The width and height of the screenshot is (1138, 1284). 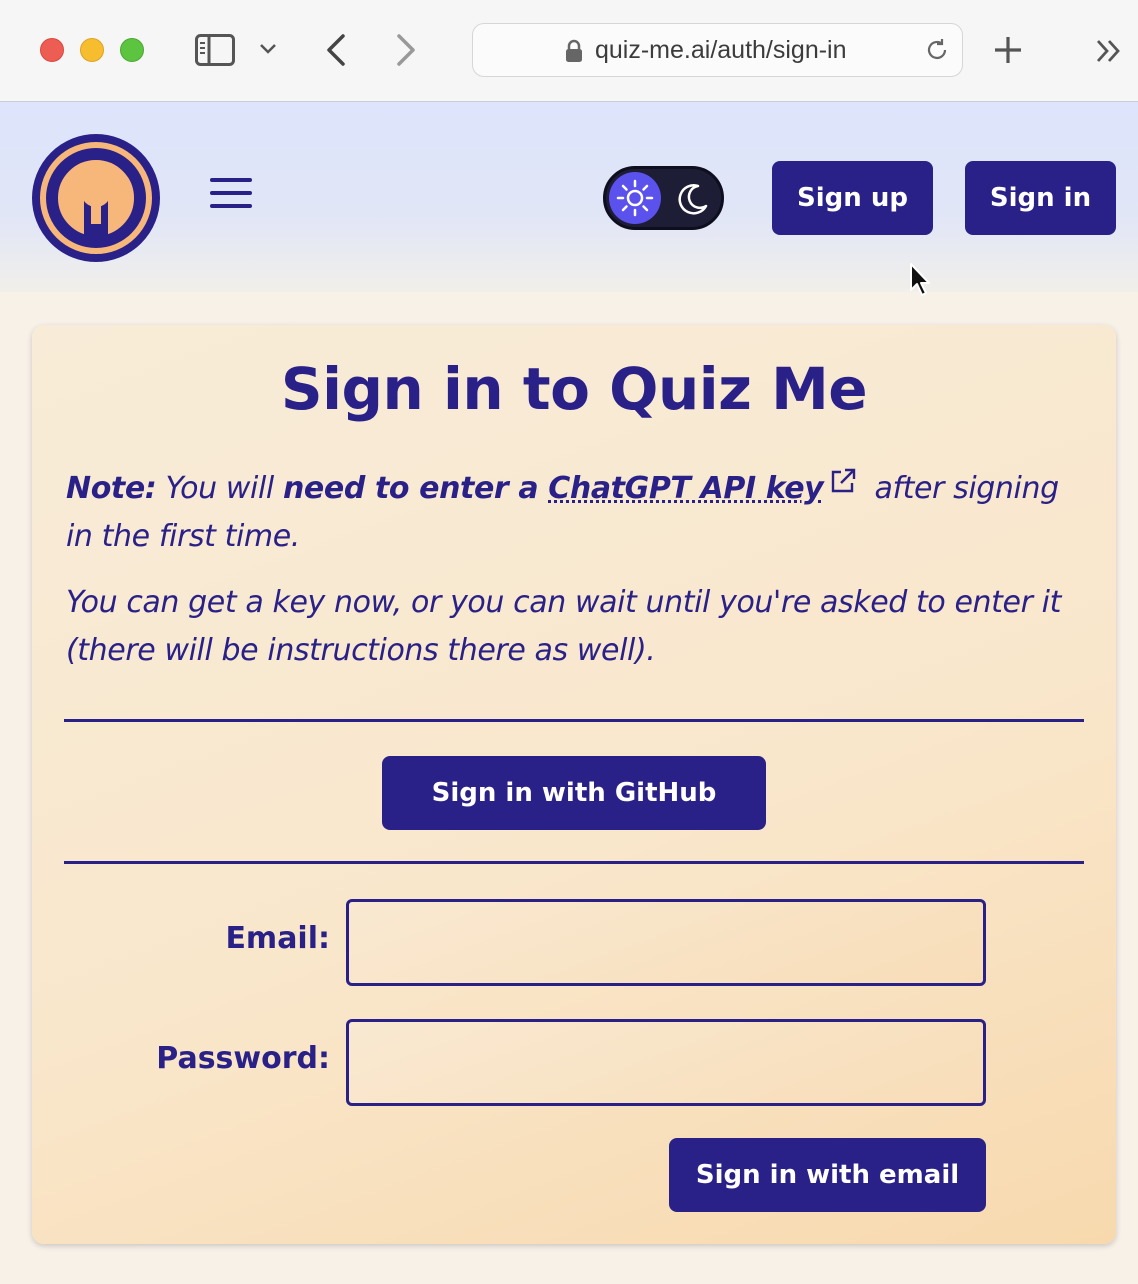 I want to click on url-text: quiz-me.ai/auth/sign-in, so click(x=721, y=50).